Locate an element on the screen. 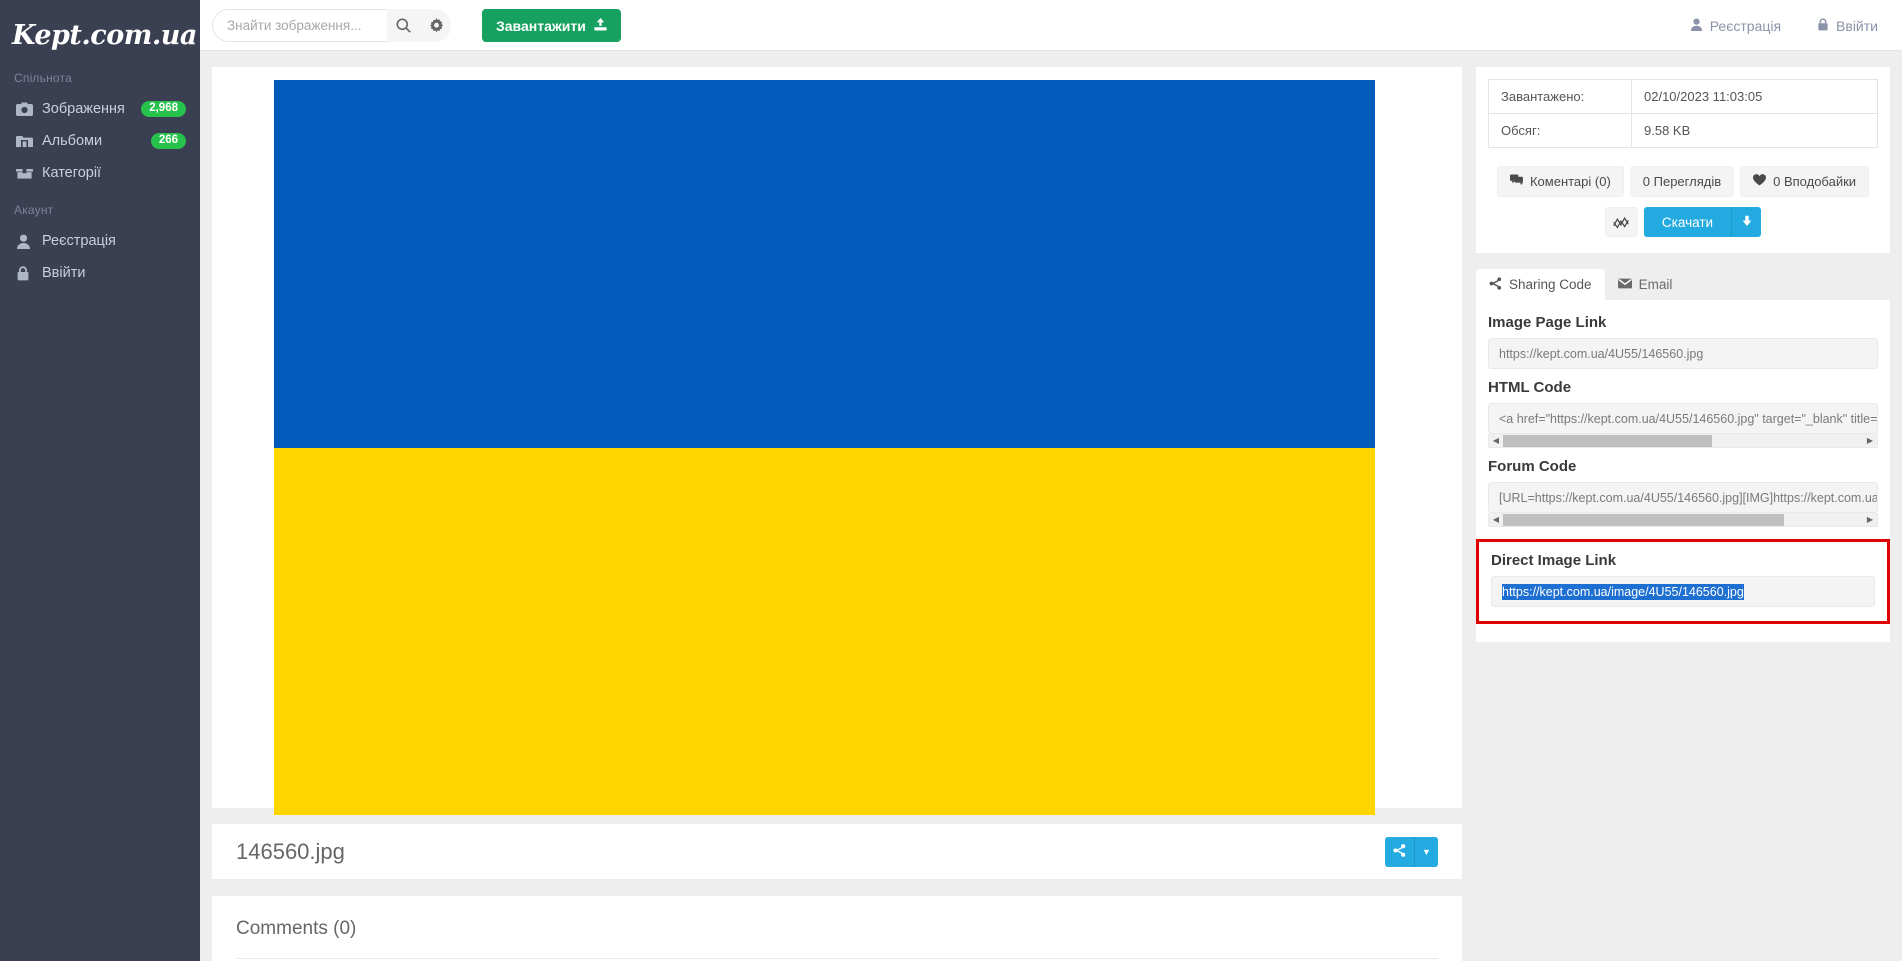  album-icon is located at coordinates (29, 141).